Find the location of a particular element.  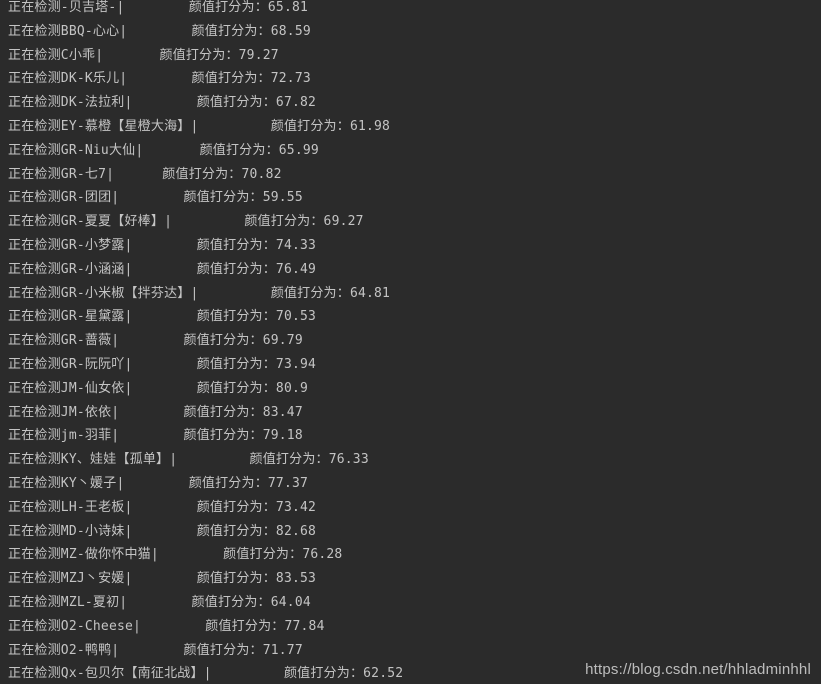

console-line: 正在检测KY、娃娃【孤单】| 颜值打分为：76.33 is located at coordinates (188, 460).